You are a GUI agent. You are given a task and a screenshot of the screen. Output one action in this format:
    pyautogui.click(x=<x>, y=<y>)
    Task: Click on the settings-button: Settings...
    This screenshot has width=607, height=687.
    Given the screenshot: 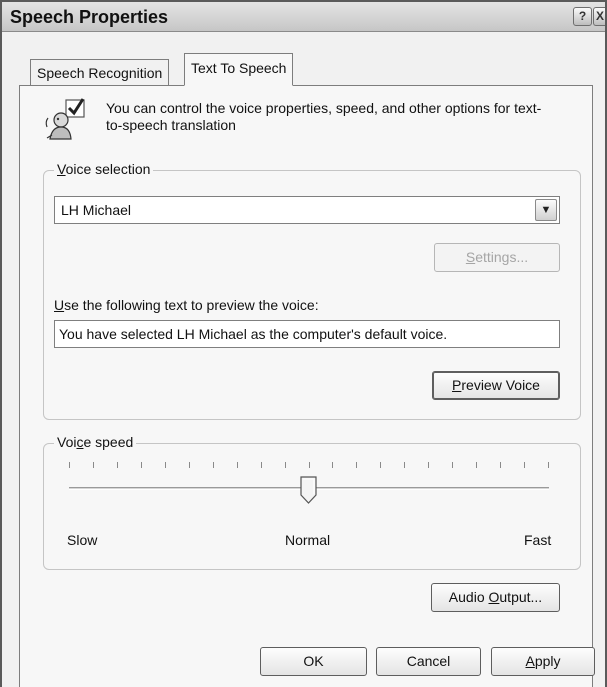 What is the action you would take?
    pyautogui.click(x=497, y=257)
    